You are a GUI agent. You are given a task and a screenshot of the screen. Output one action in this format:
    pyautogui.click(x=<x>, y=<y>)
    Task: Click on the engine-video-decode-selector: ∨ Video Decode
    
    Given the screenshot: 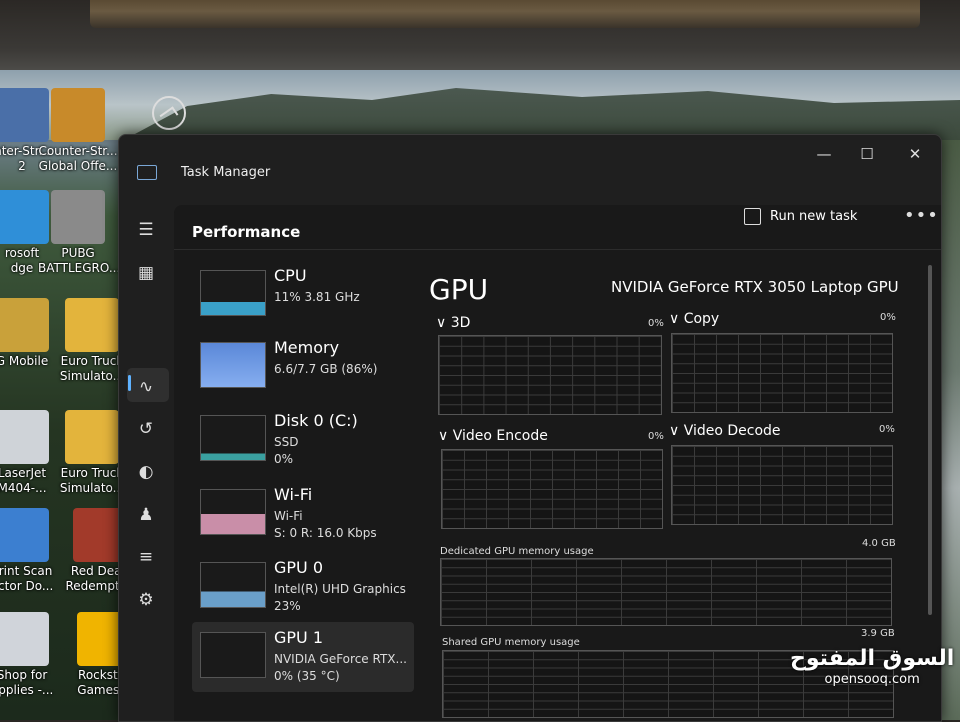 What is the action you would take?
    pyautogui.click(x=725, y=431)
    